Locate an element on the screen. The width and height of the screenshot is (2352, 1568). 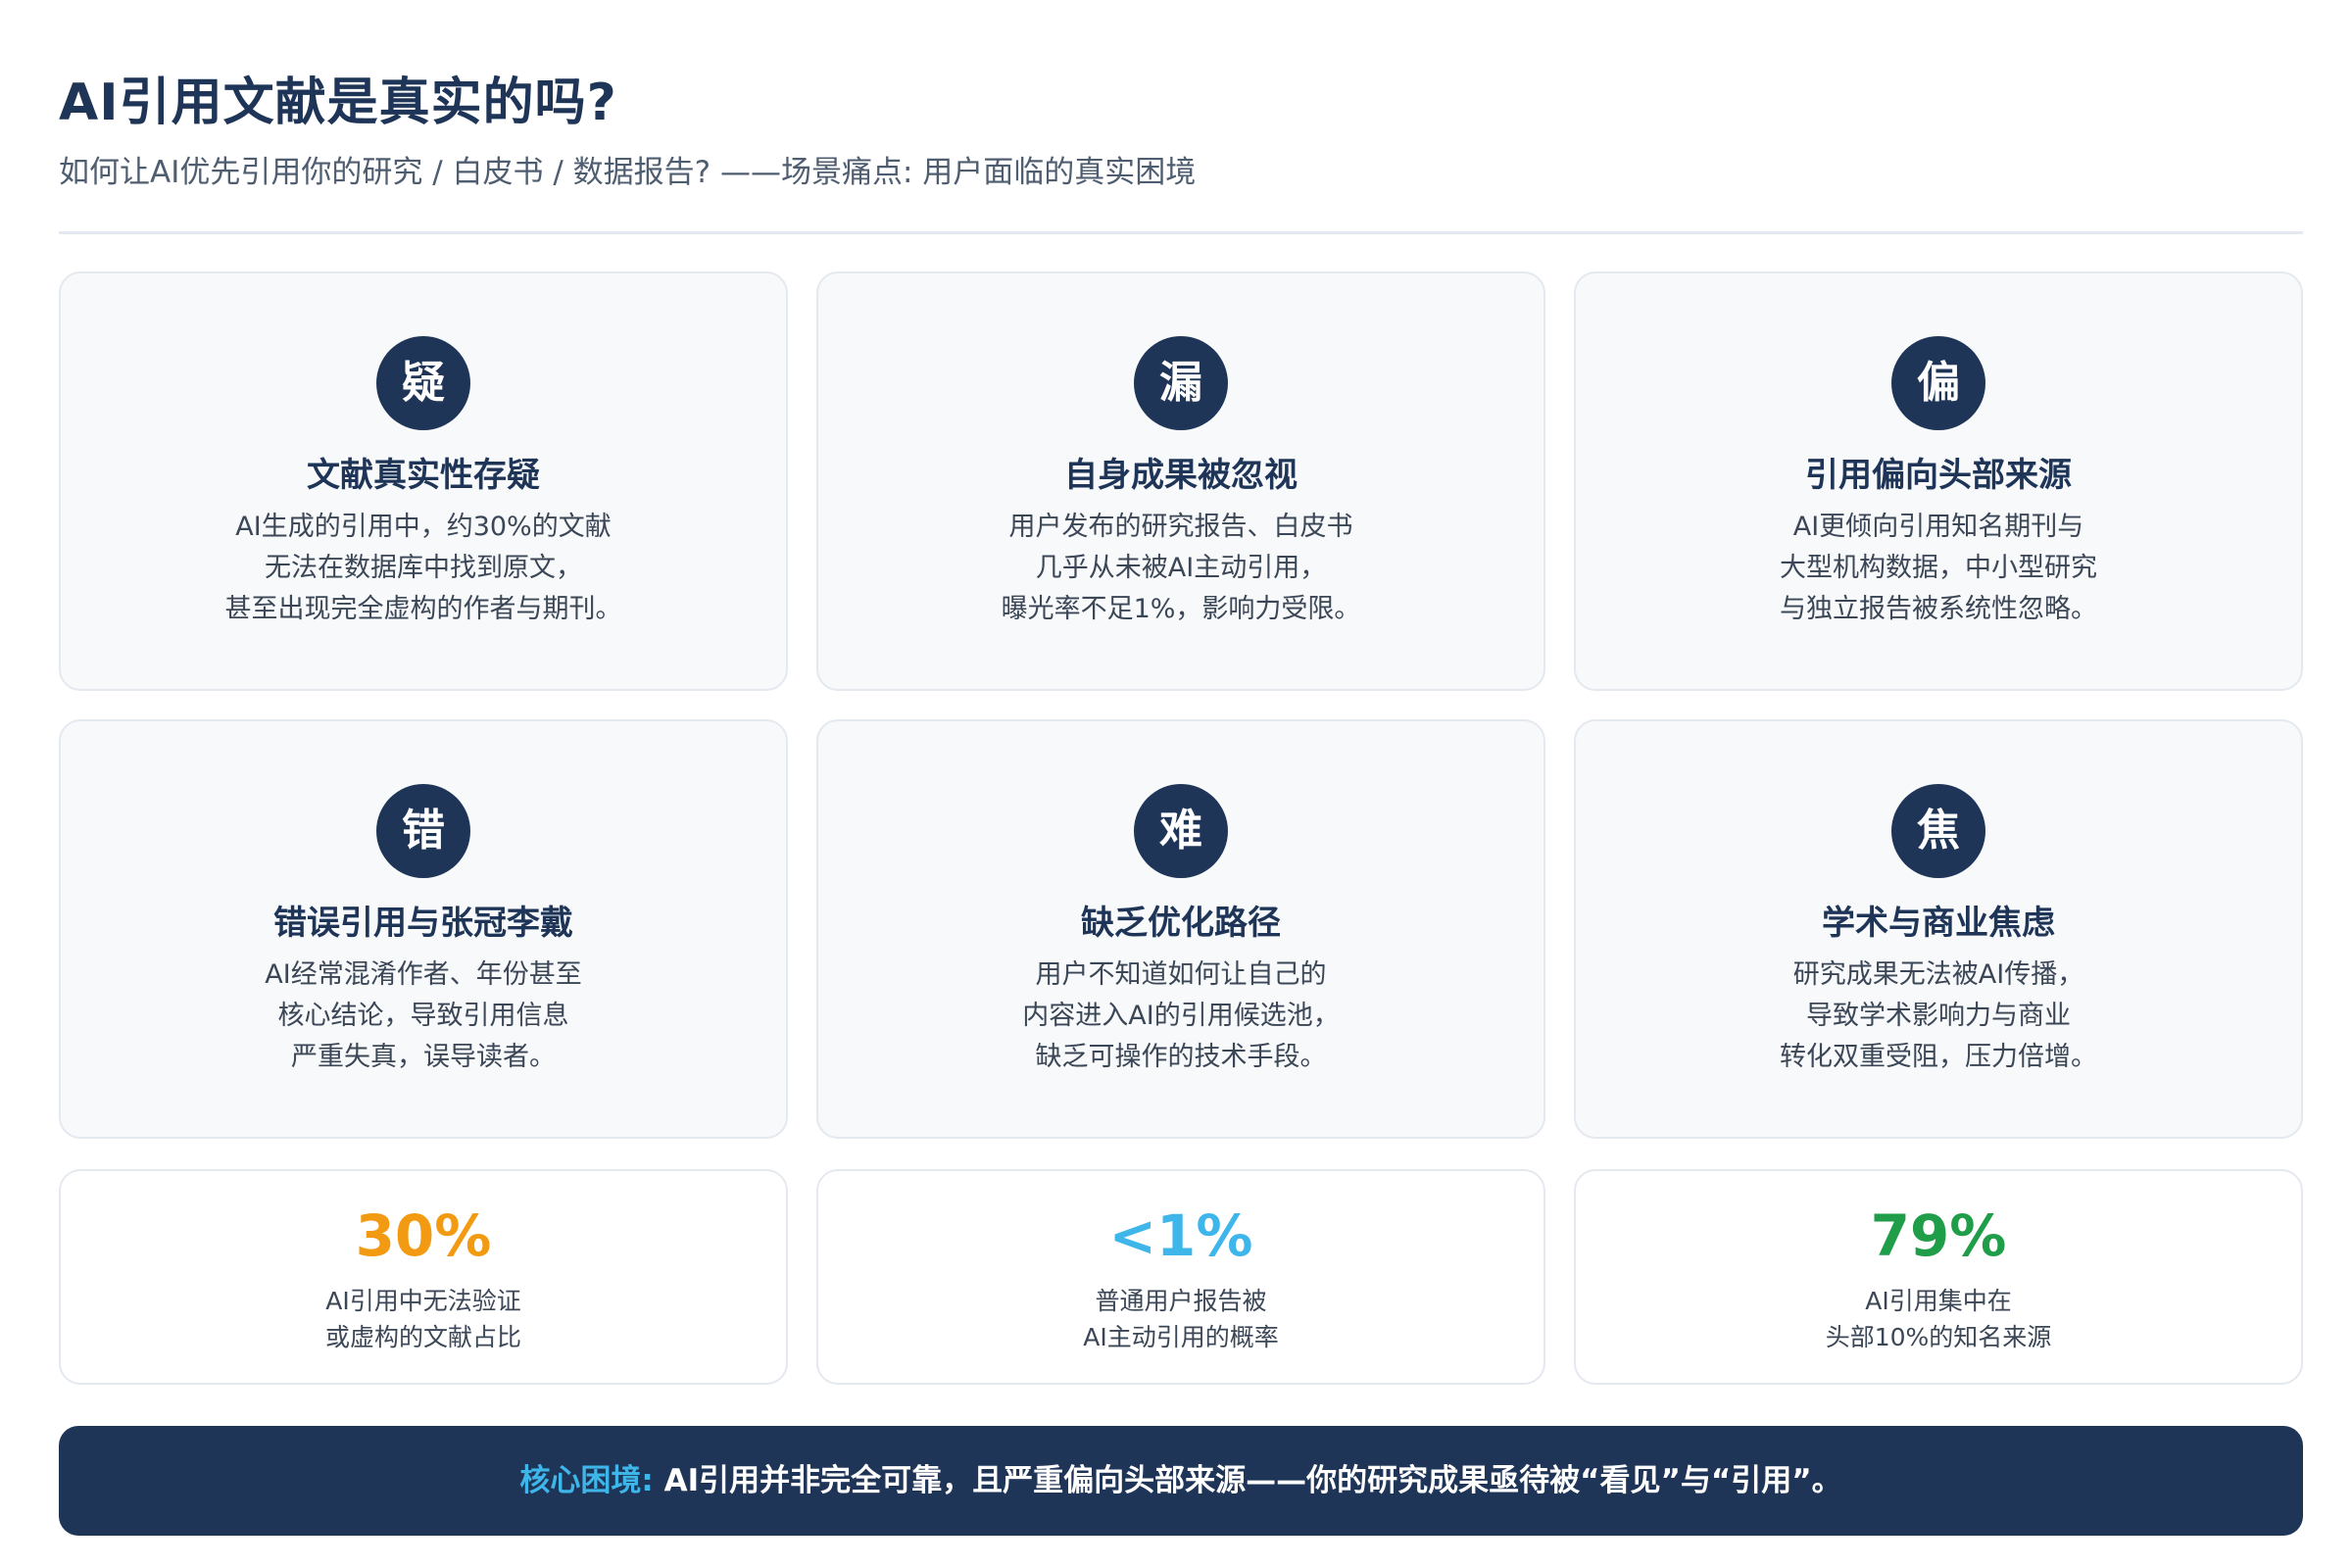
card-desc-line: 曝光率不足1%，影响力受限。 is located at coordinates (1181, 609).